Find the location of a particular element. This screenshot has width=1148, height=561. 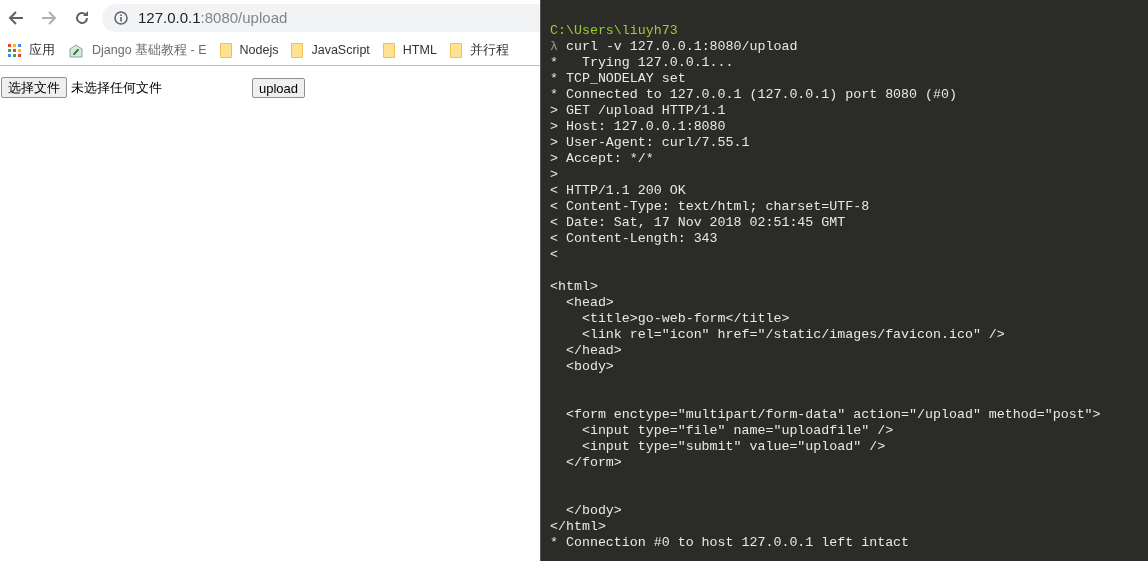

terminal-output: < Content-Length: 343 is located at coordinates (634, 239).